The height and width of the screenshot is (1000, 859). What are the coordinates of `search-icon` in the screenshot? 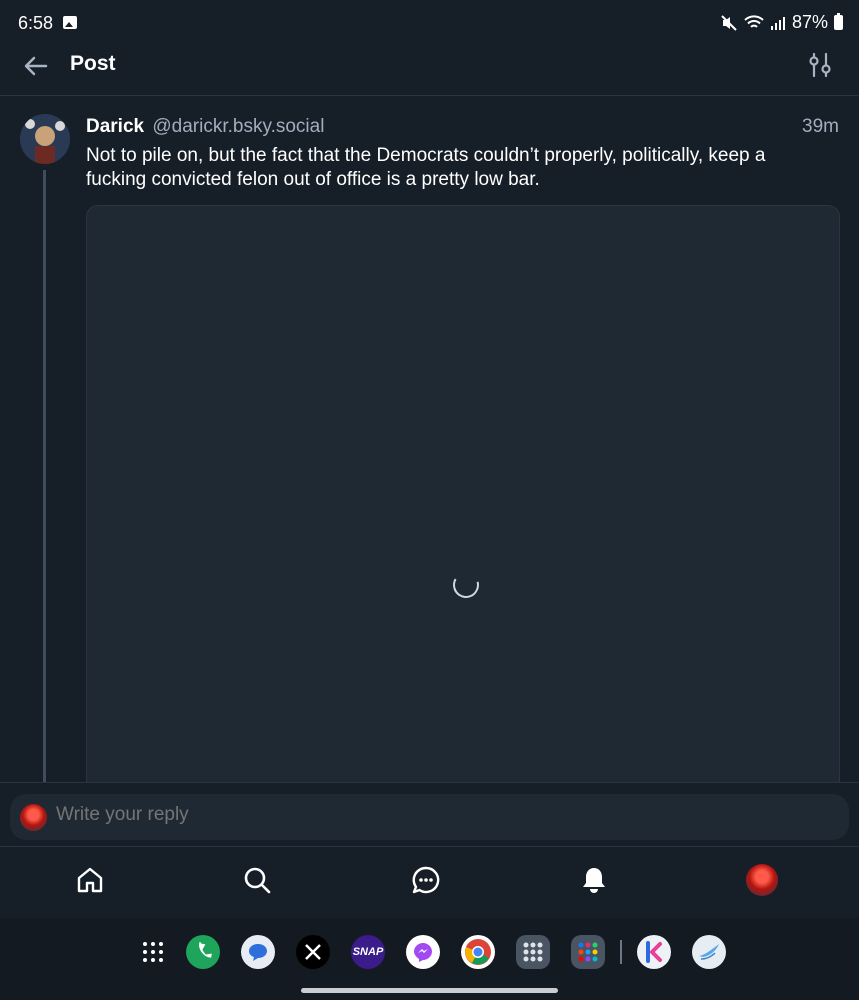 It's located at (257, 880).